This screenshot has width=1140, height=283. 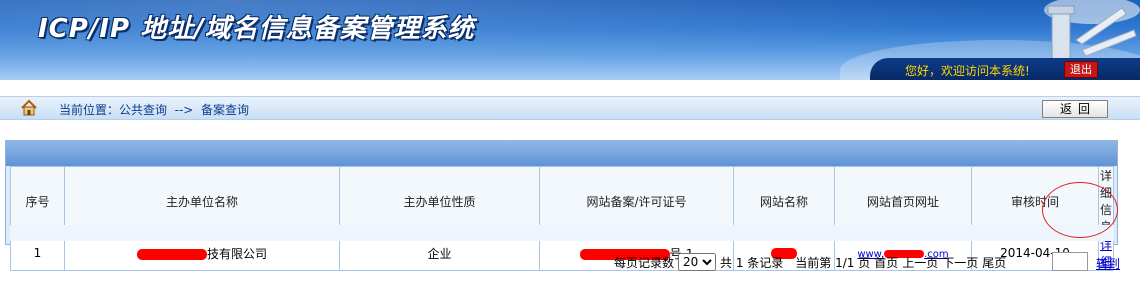 What do you see at coordinates (1108, 263) in the screenshot?
I see `goto-link: 转到` at bounding box center [1108, 263].